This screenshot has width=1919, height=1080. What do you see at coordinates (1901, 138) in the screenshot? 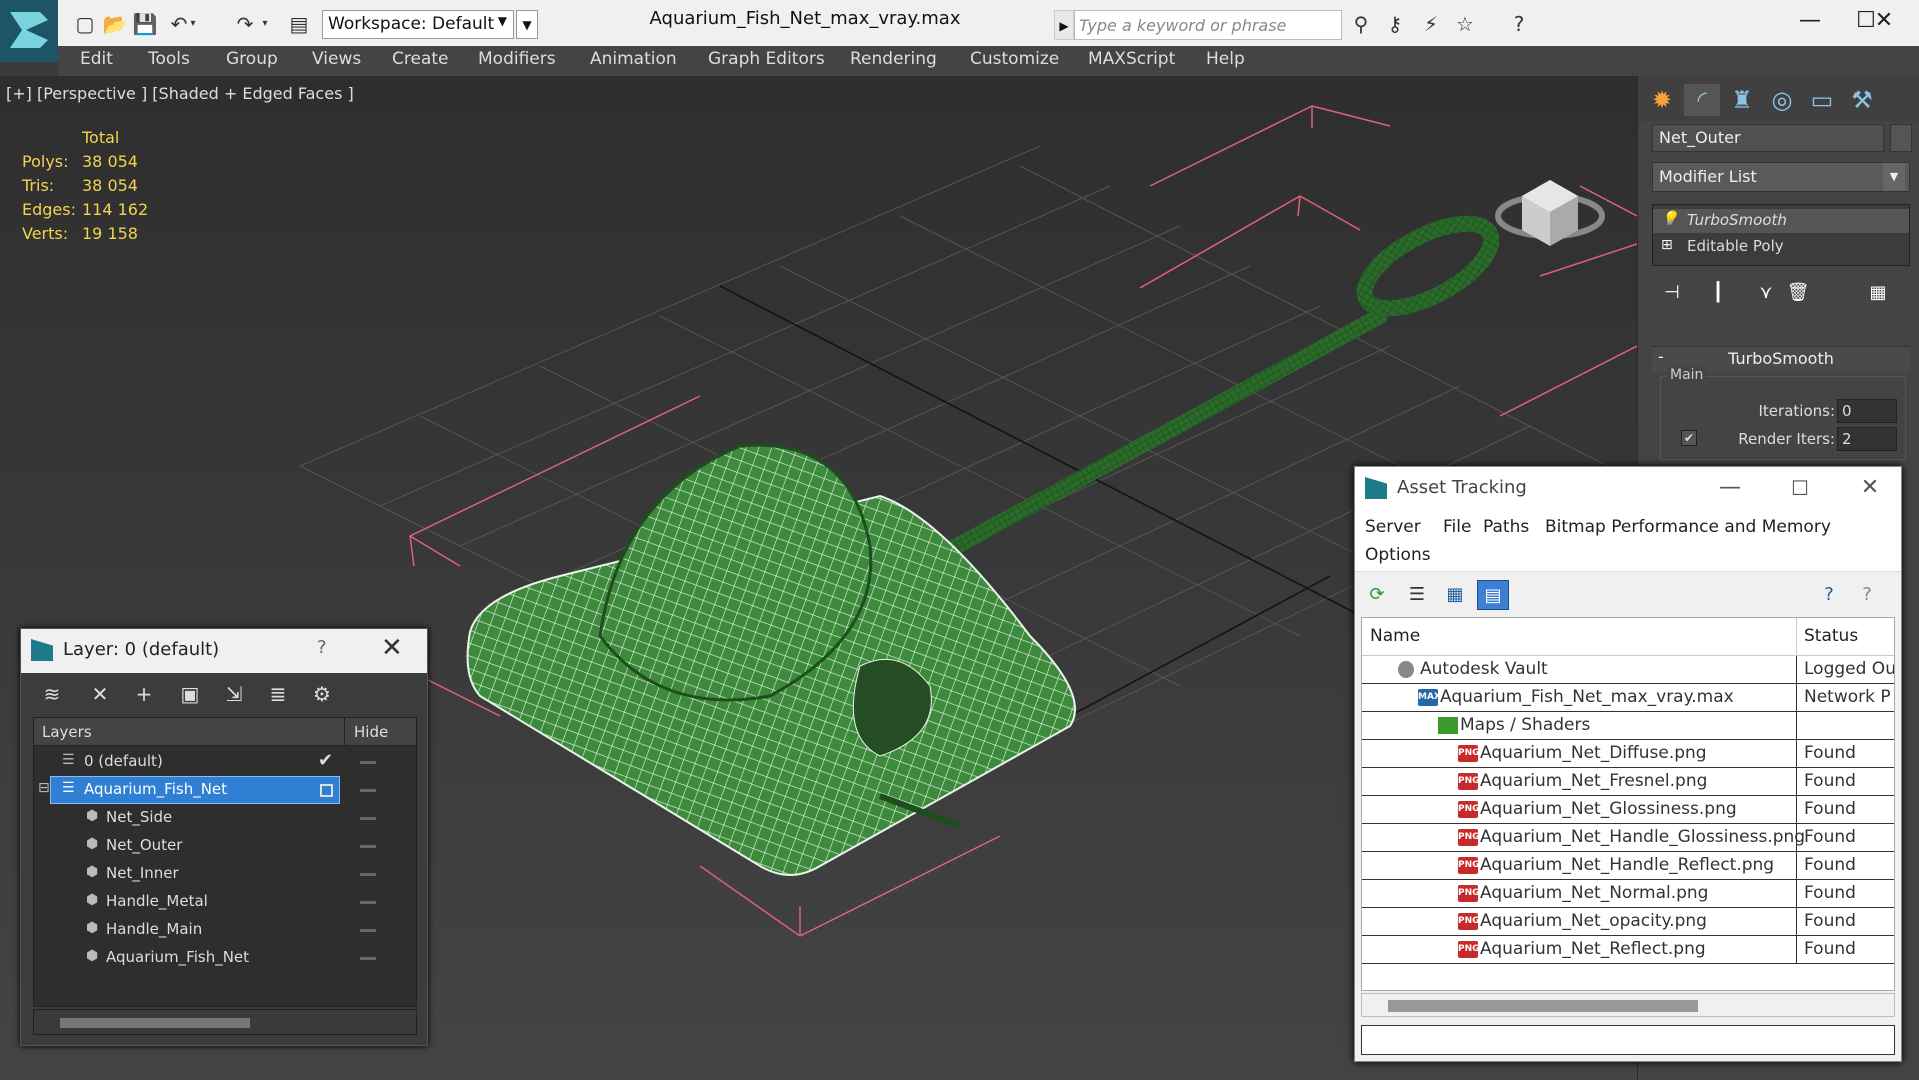
I see `object-color-swatch` at bounding box center [1901, 138].